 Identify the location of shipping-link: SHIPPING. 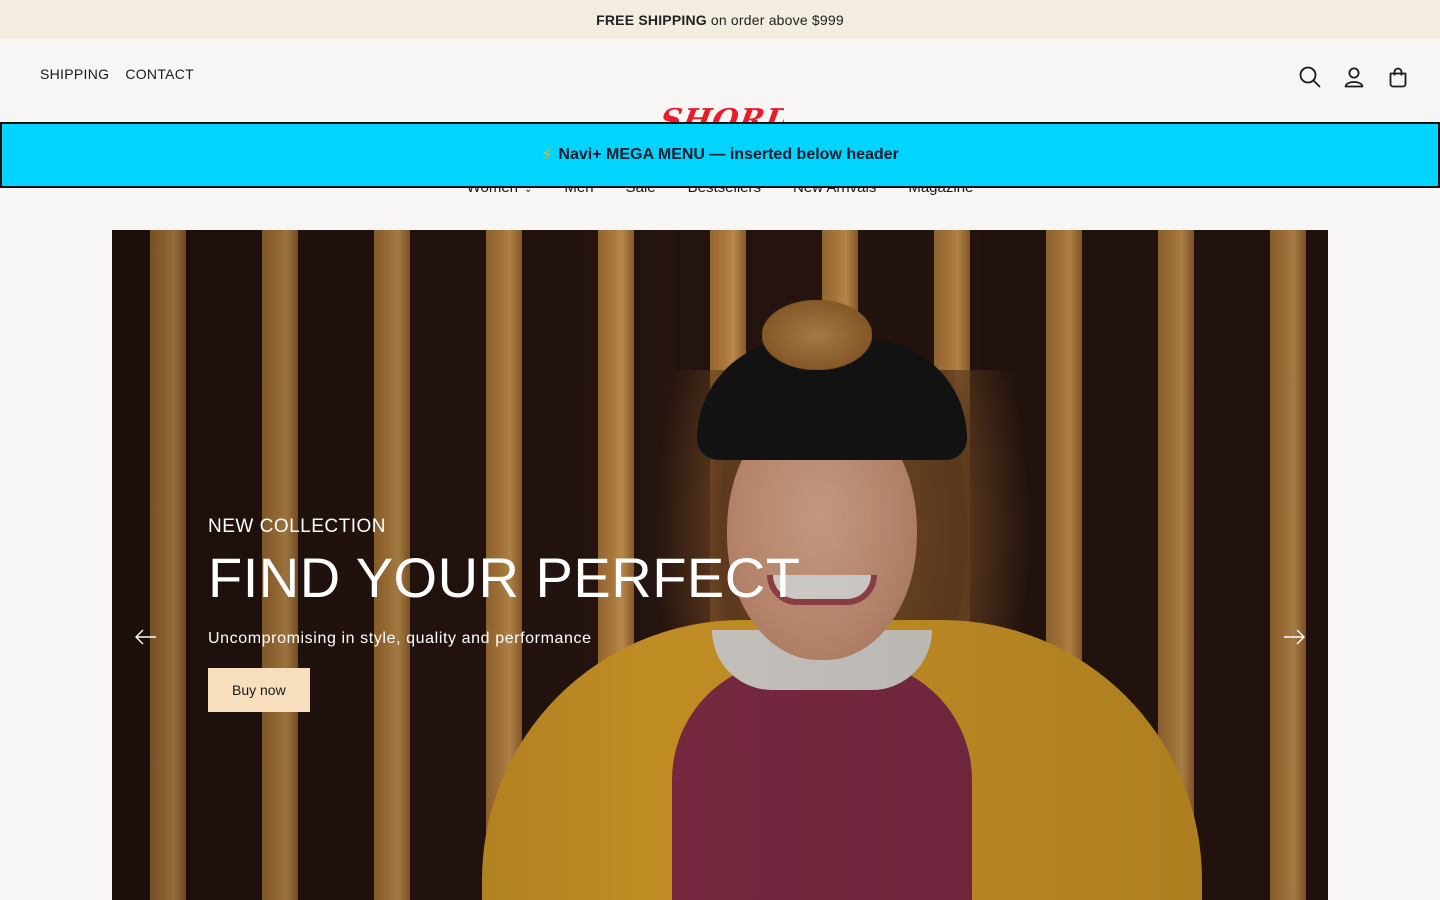
(74, 74).